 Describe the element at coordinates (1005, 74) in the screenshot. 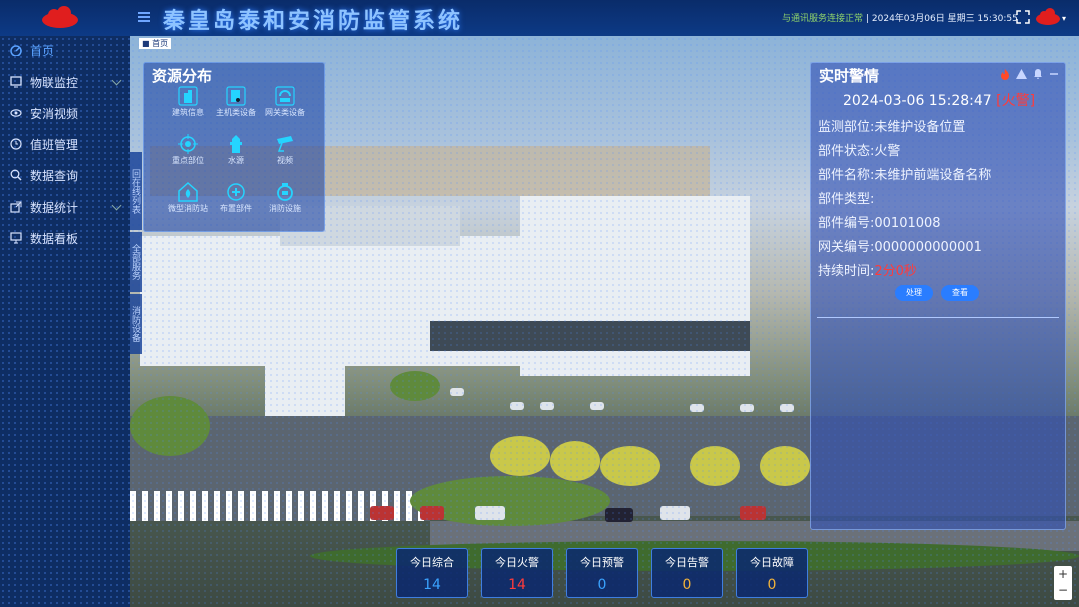

I see `fire-icon` at that location.